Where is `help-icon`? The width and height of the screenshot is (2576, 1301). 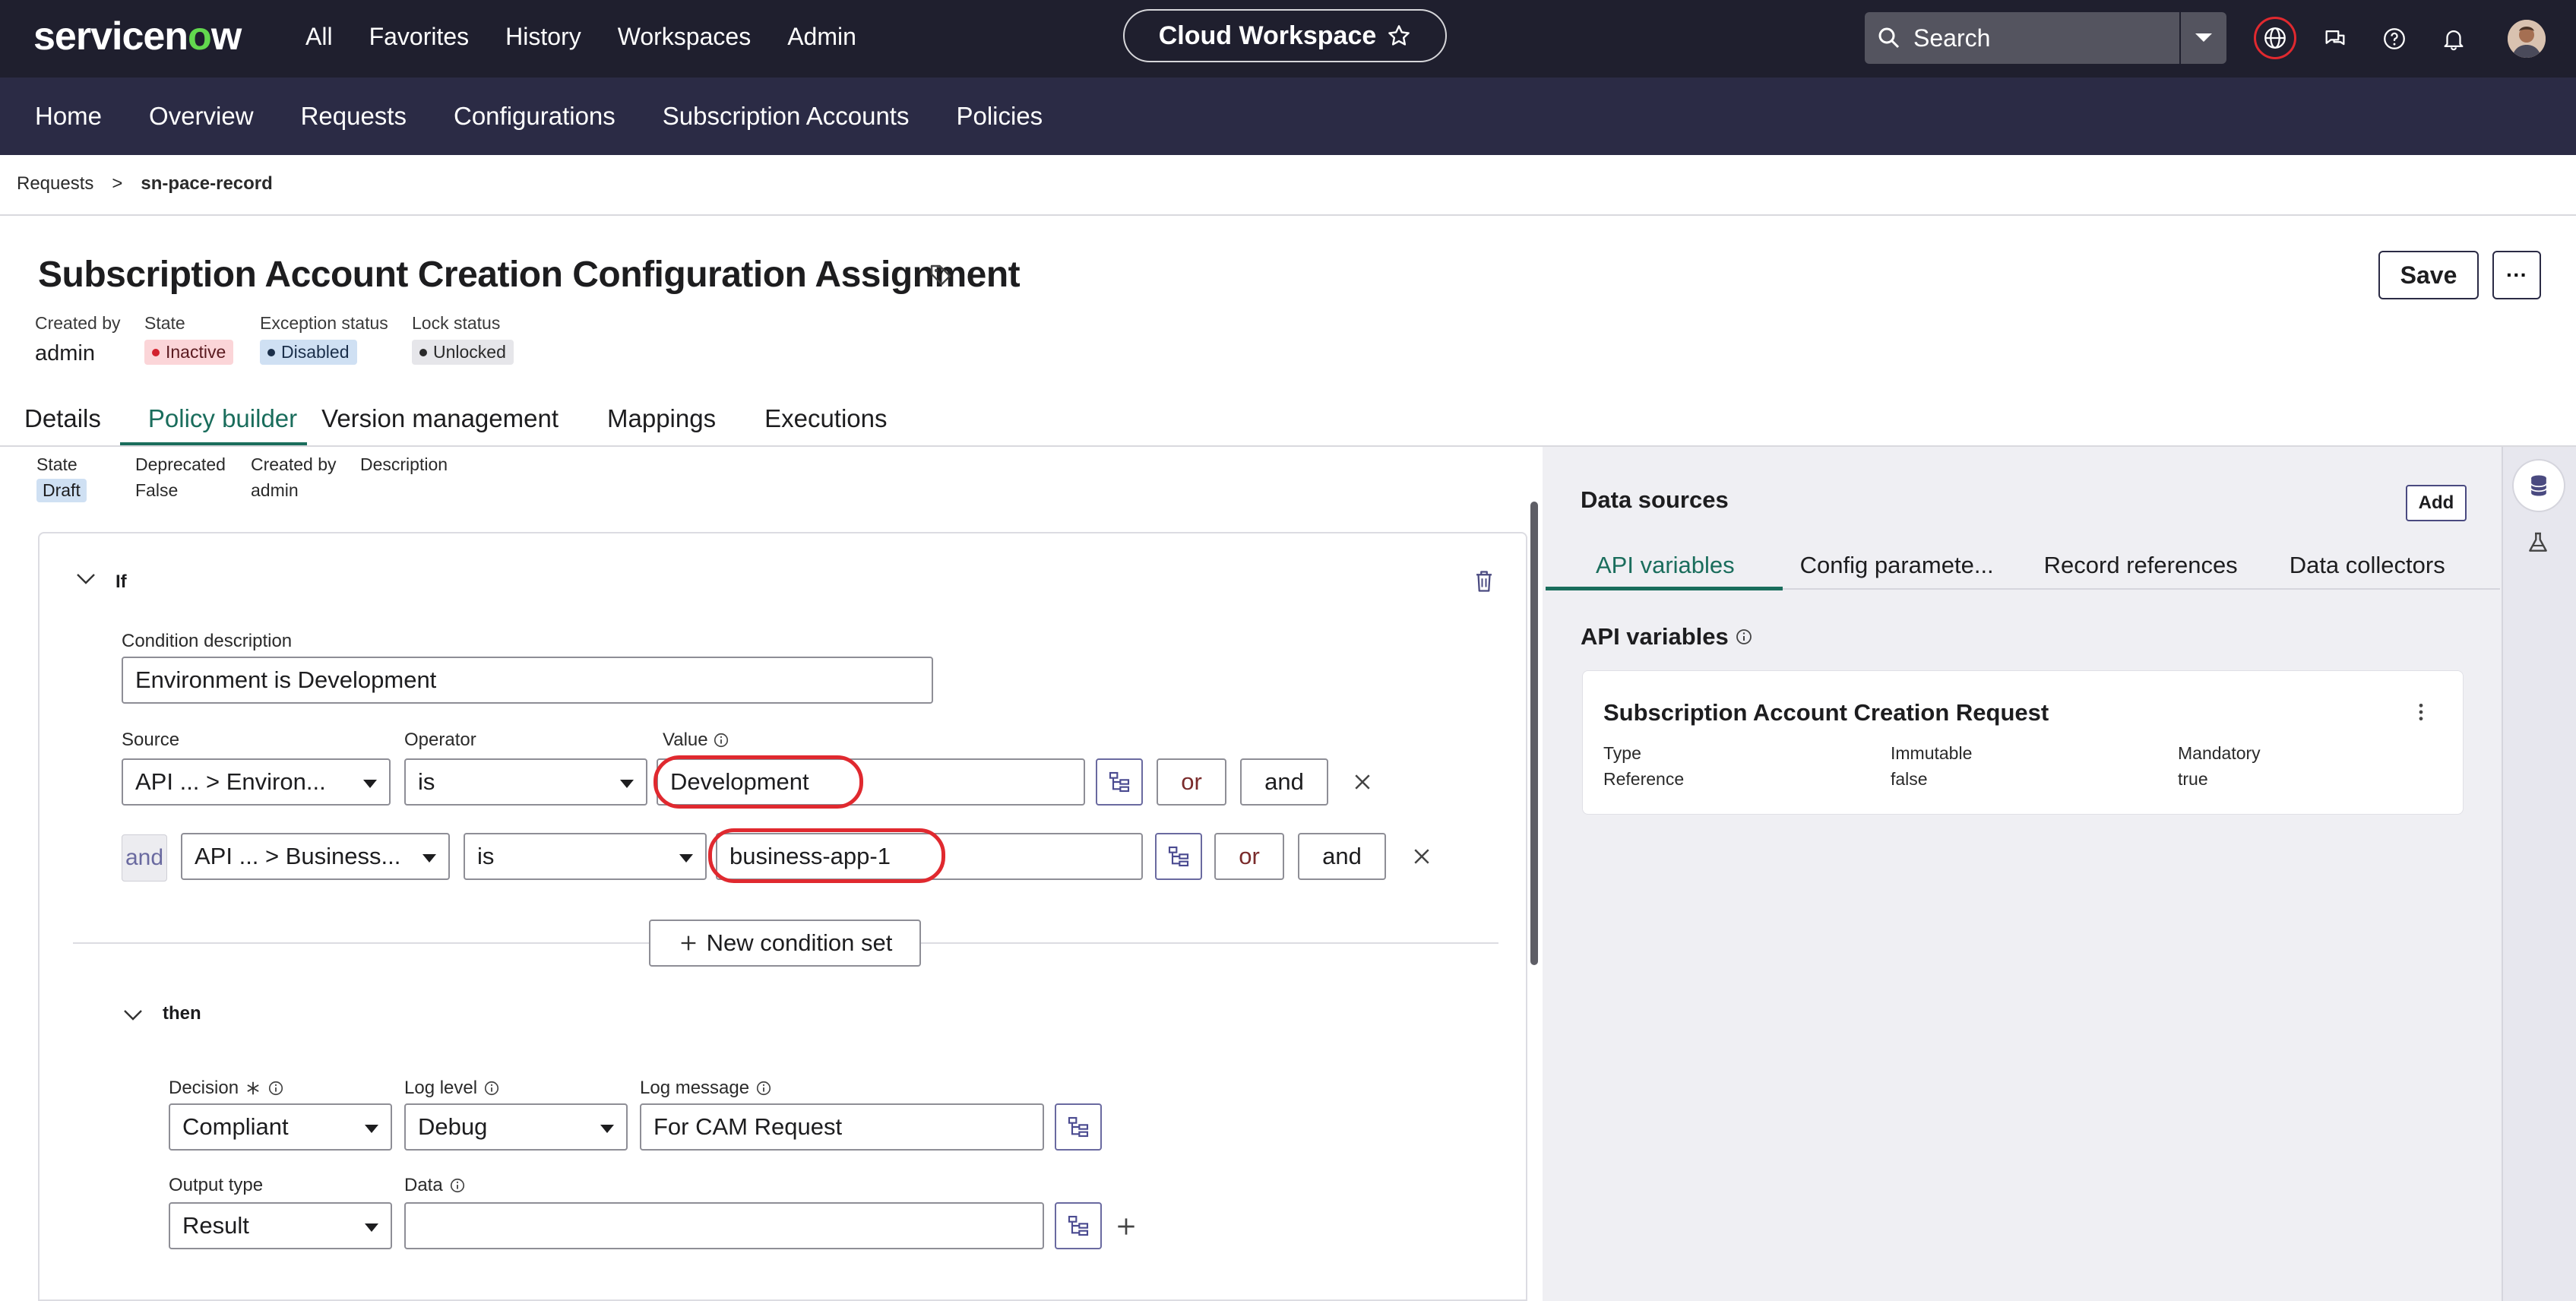 help-icon is located at coordinates (2394, 38).